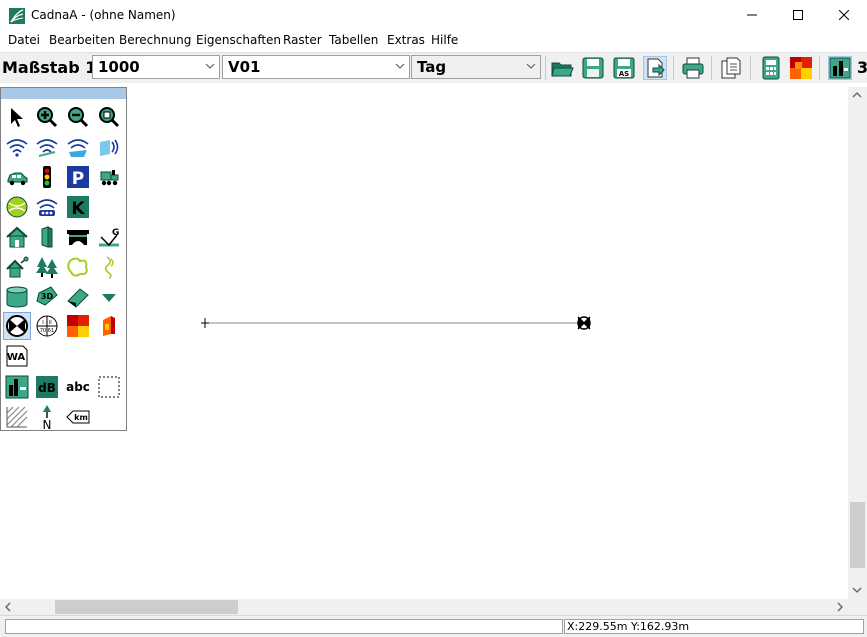  I want to click on industrial-source-icon, so click(47, 207).